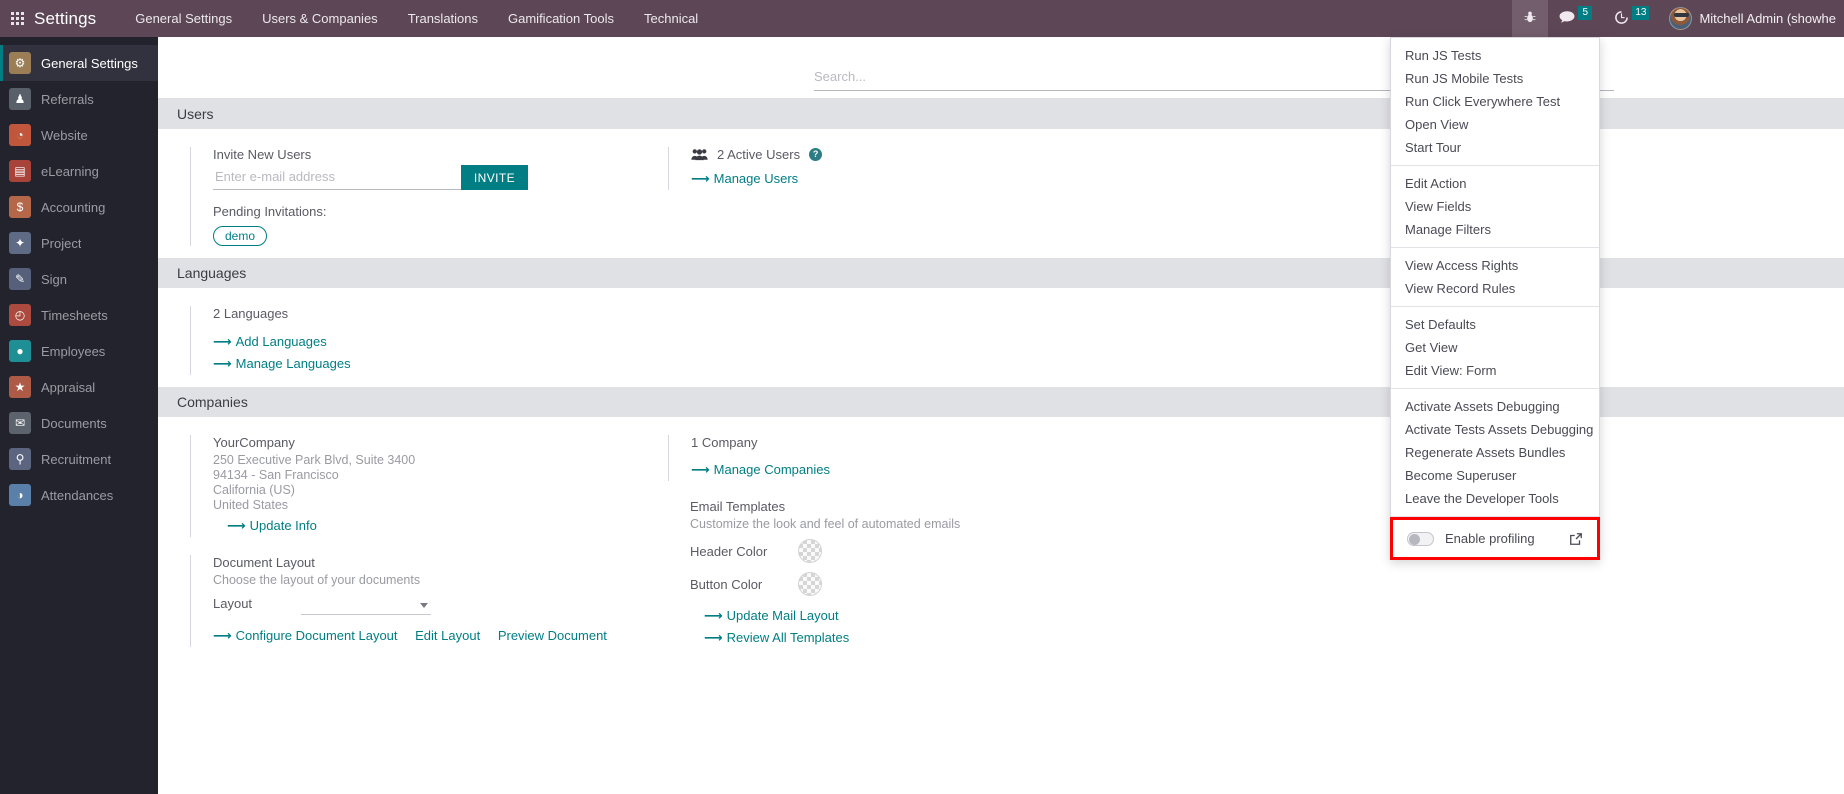  I want to click on sidebar-item-referrals: ♟ Referrals, so click(79, 99).